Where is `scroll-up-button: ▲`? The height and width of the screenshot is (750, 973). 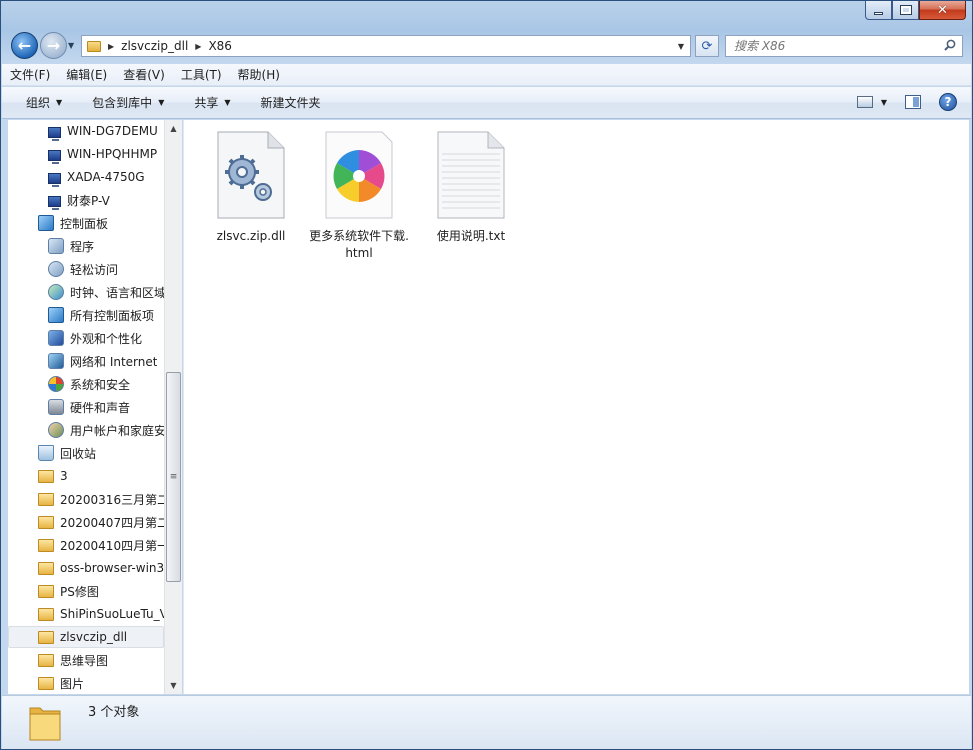
scroll-up-button: ▲ is located at coordinates (173, 128).